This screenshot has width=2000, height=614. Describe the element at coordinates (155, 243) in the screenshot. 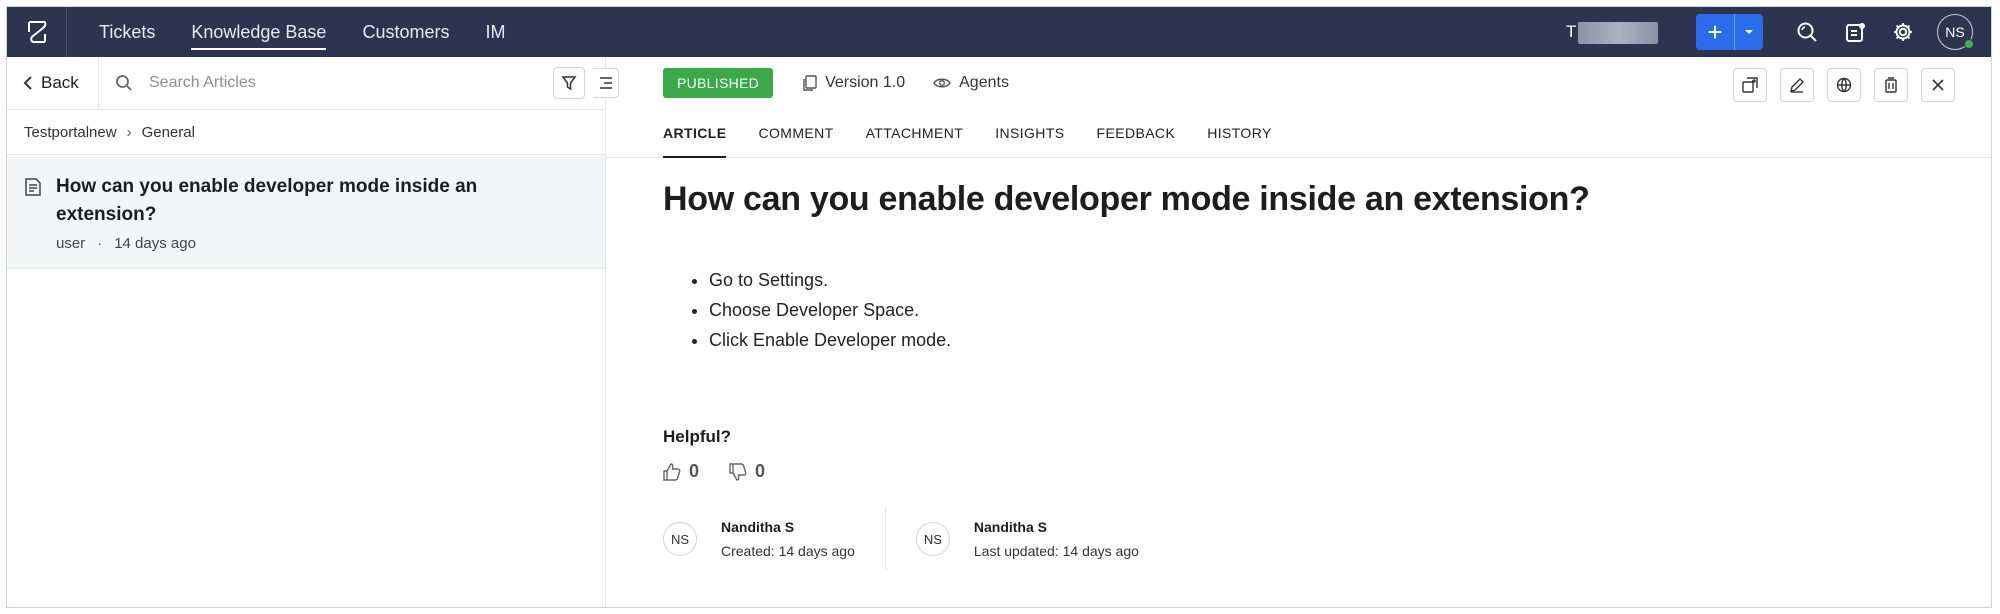

I see `list-item-time: 14 days ago` at that location.